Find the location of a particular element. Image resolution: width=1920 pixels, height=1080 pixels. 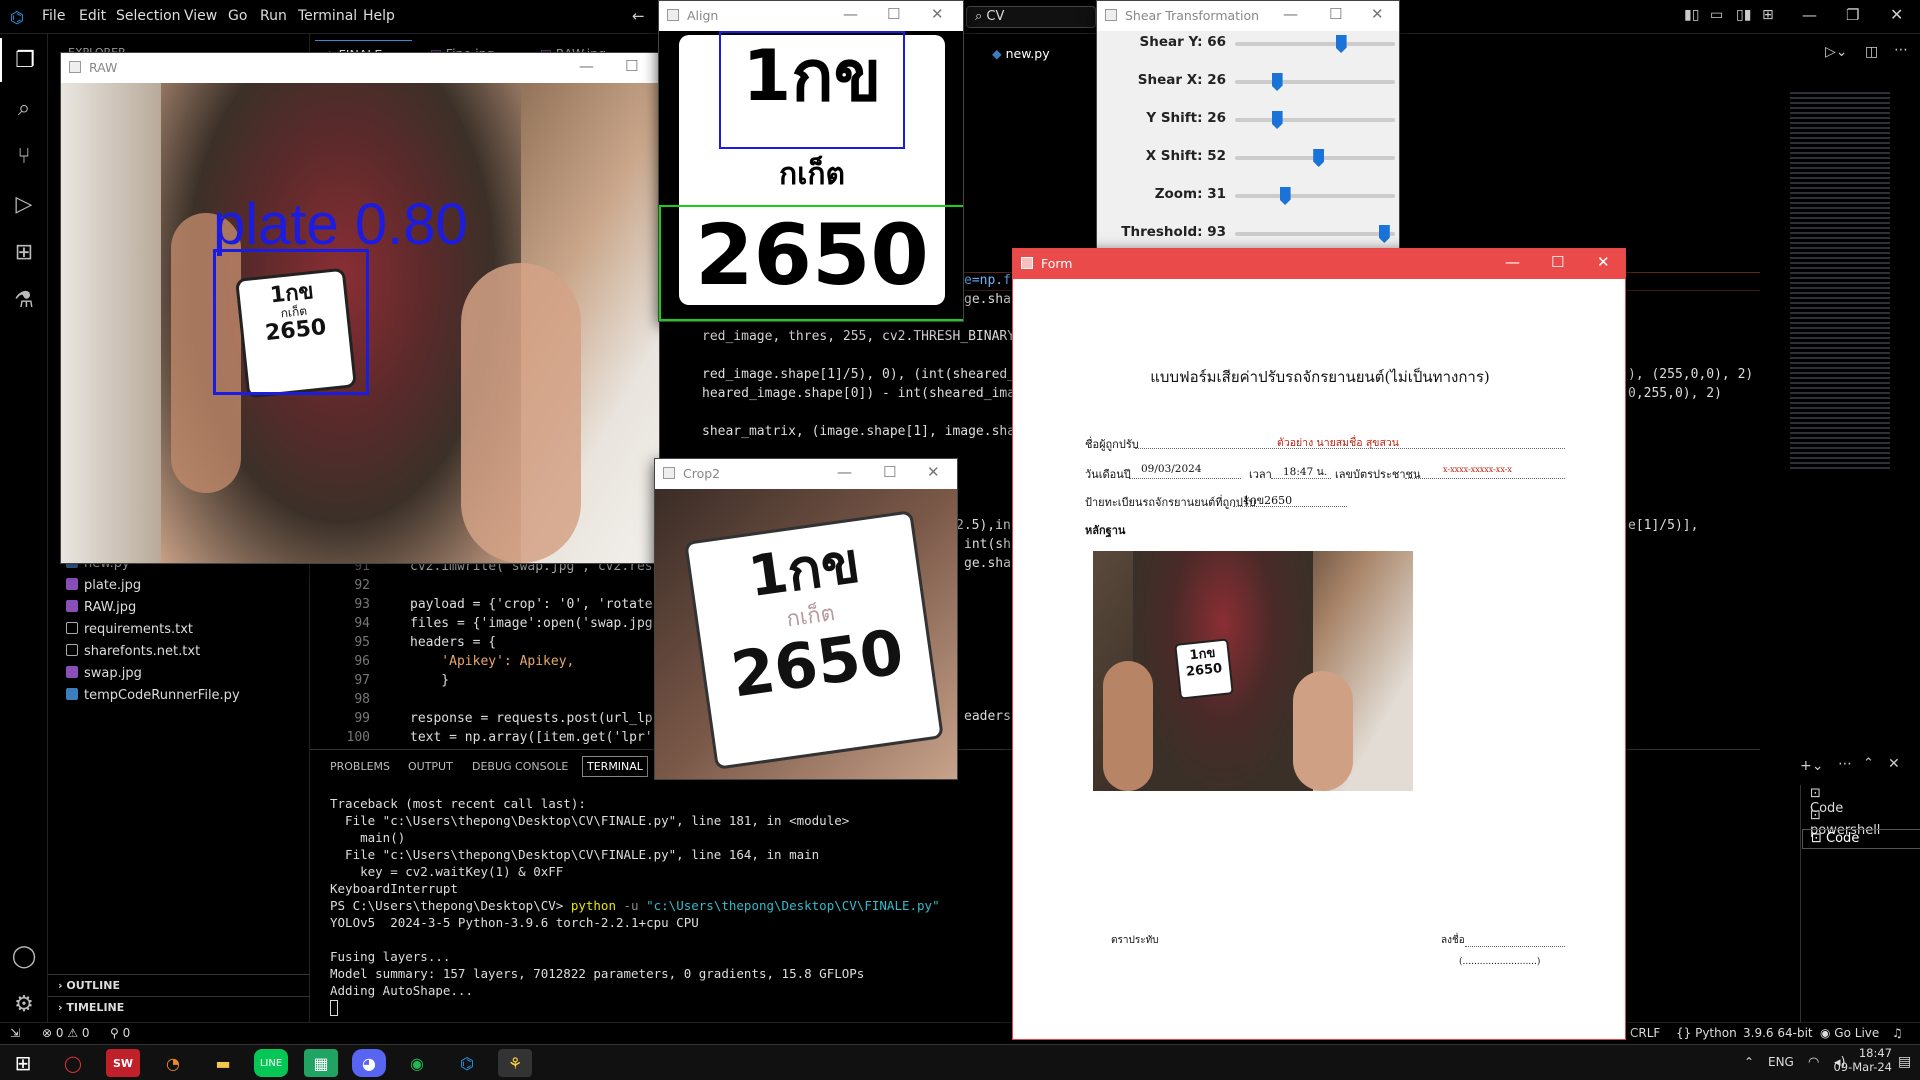

command-center-search: ⌕ CV is located at coordinates (1031, 17).